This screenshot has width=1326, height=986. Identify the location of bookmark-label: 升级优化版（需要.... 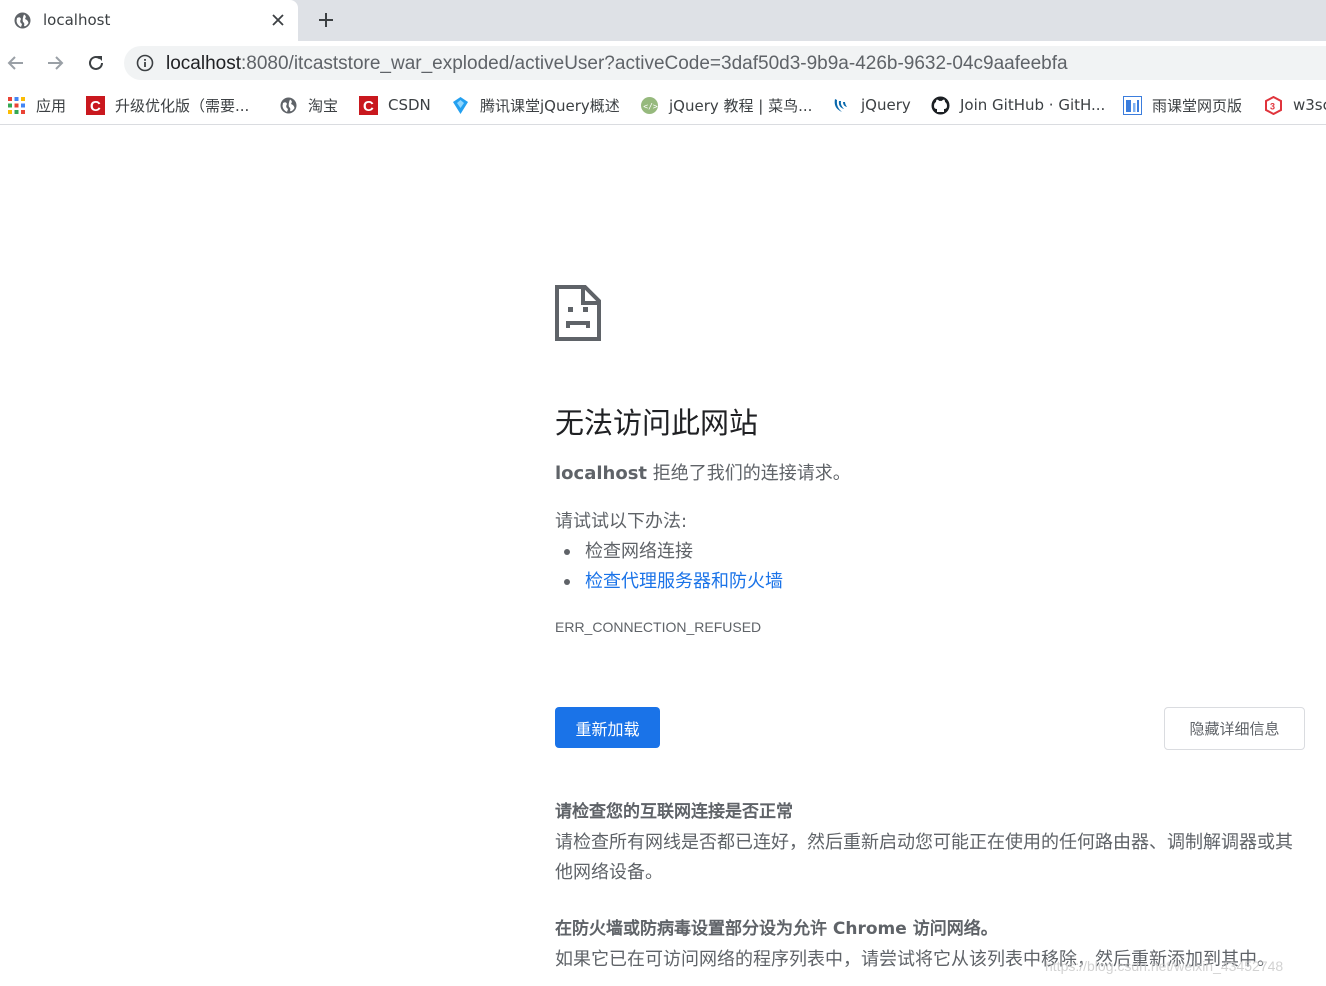
(182, 105).